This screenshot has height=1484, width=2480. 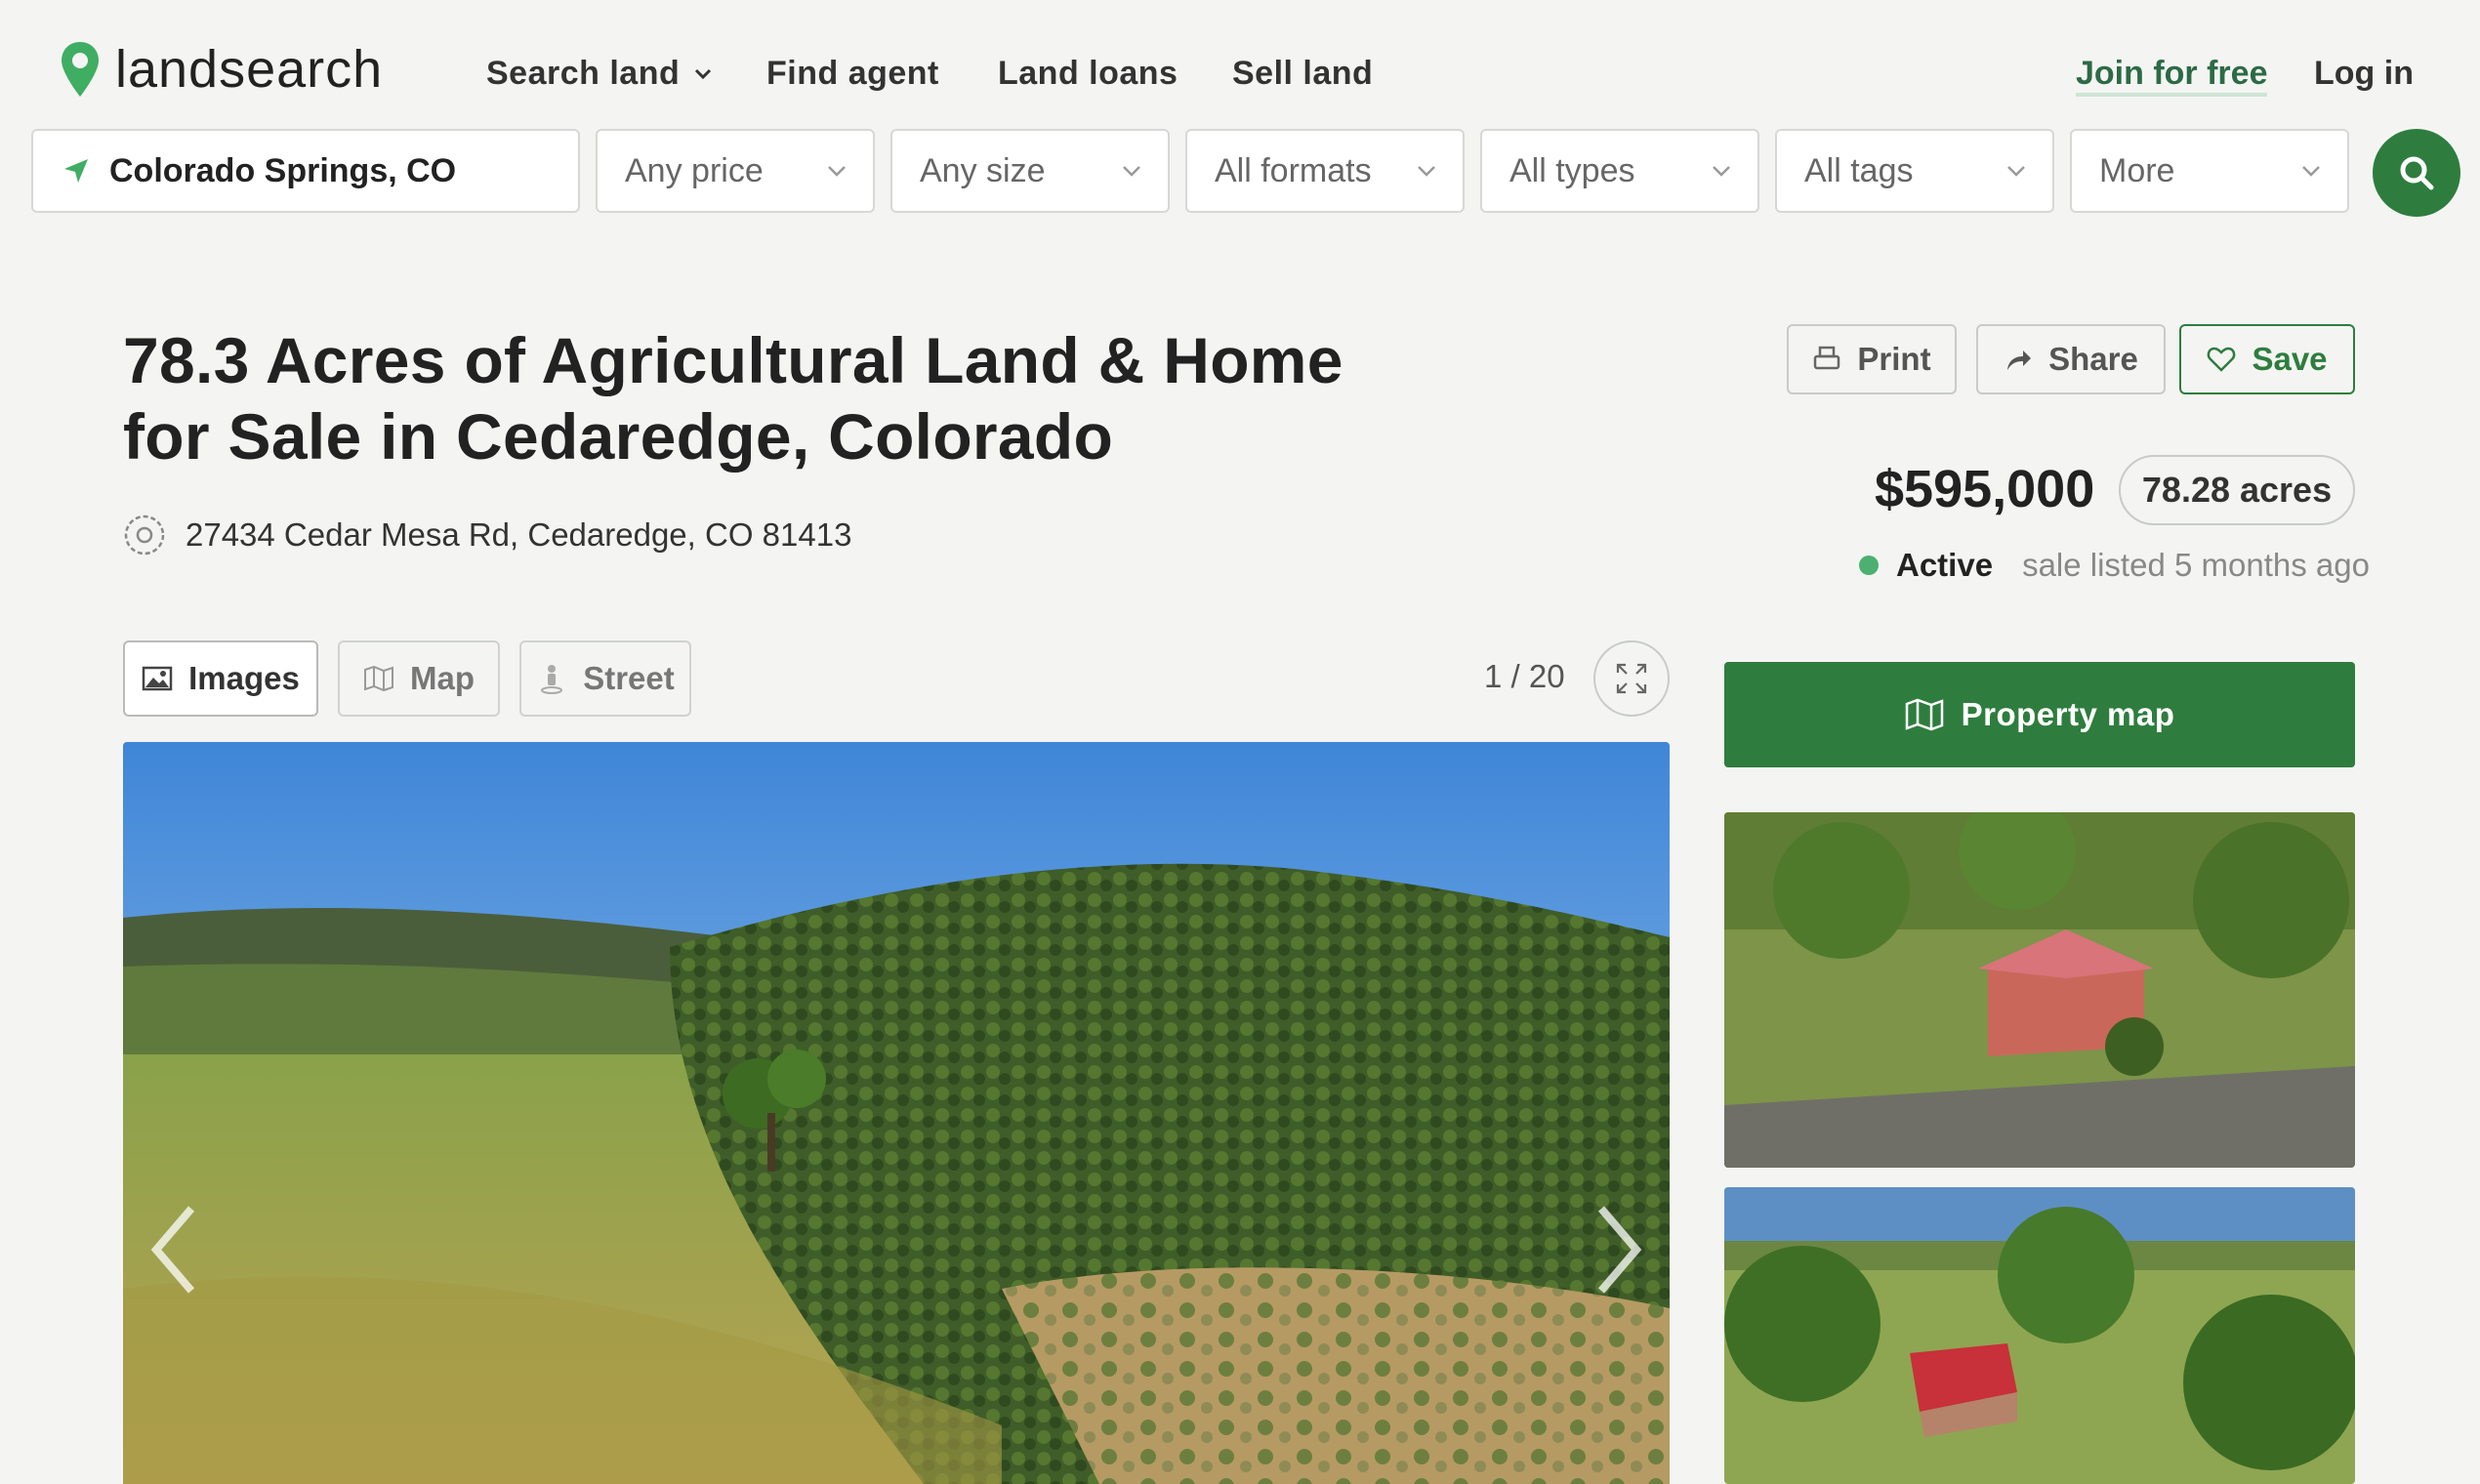 I want to click on formats-filter-label: All formats, so click(x=1294, y=170).